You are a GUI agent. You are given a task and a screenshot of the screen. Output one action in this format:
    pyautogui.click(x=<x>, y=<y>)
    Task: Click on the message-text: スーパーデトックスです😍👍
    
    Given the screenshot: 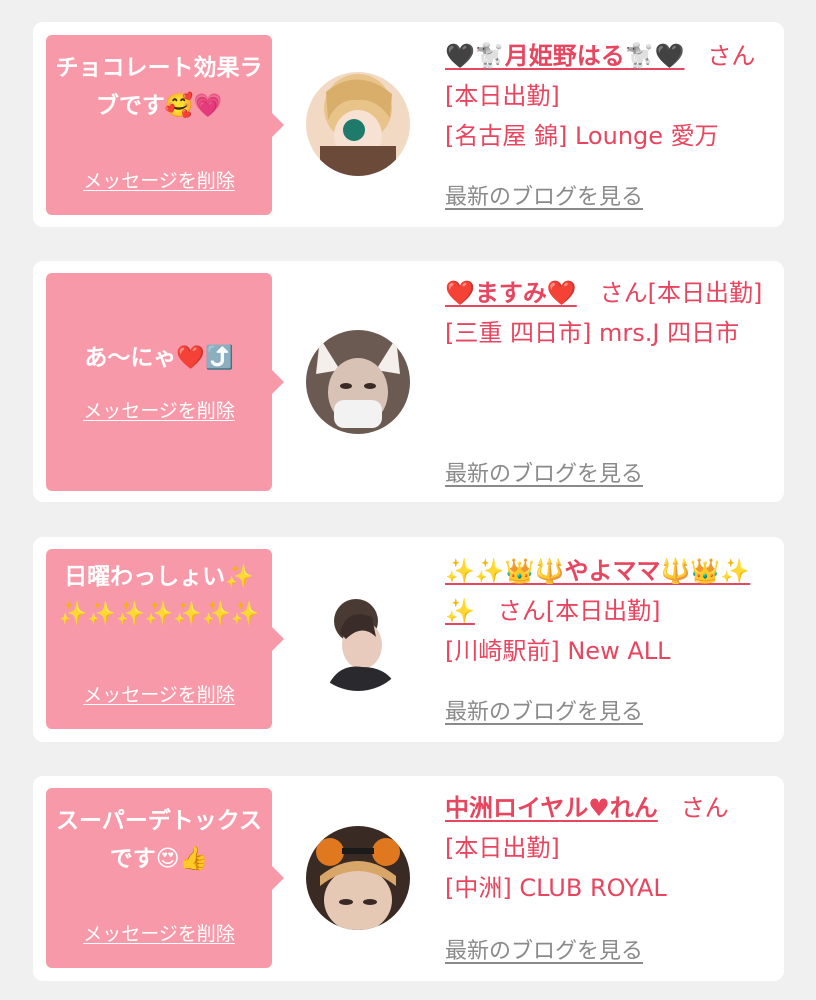 What is the action you would take?
    pyautogui.click(x=159, y=840)
    